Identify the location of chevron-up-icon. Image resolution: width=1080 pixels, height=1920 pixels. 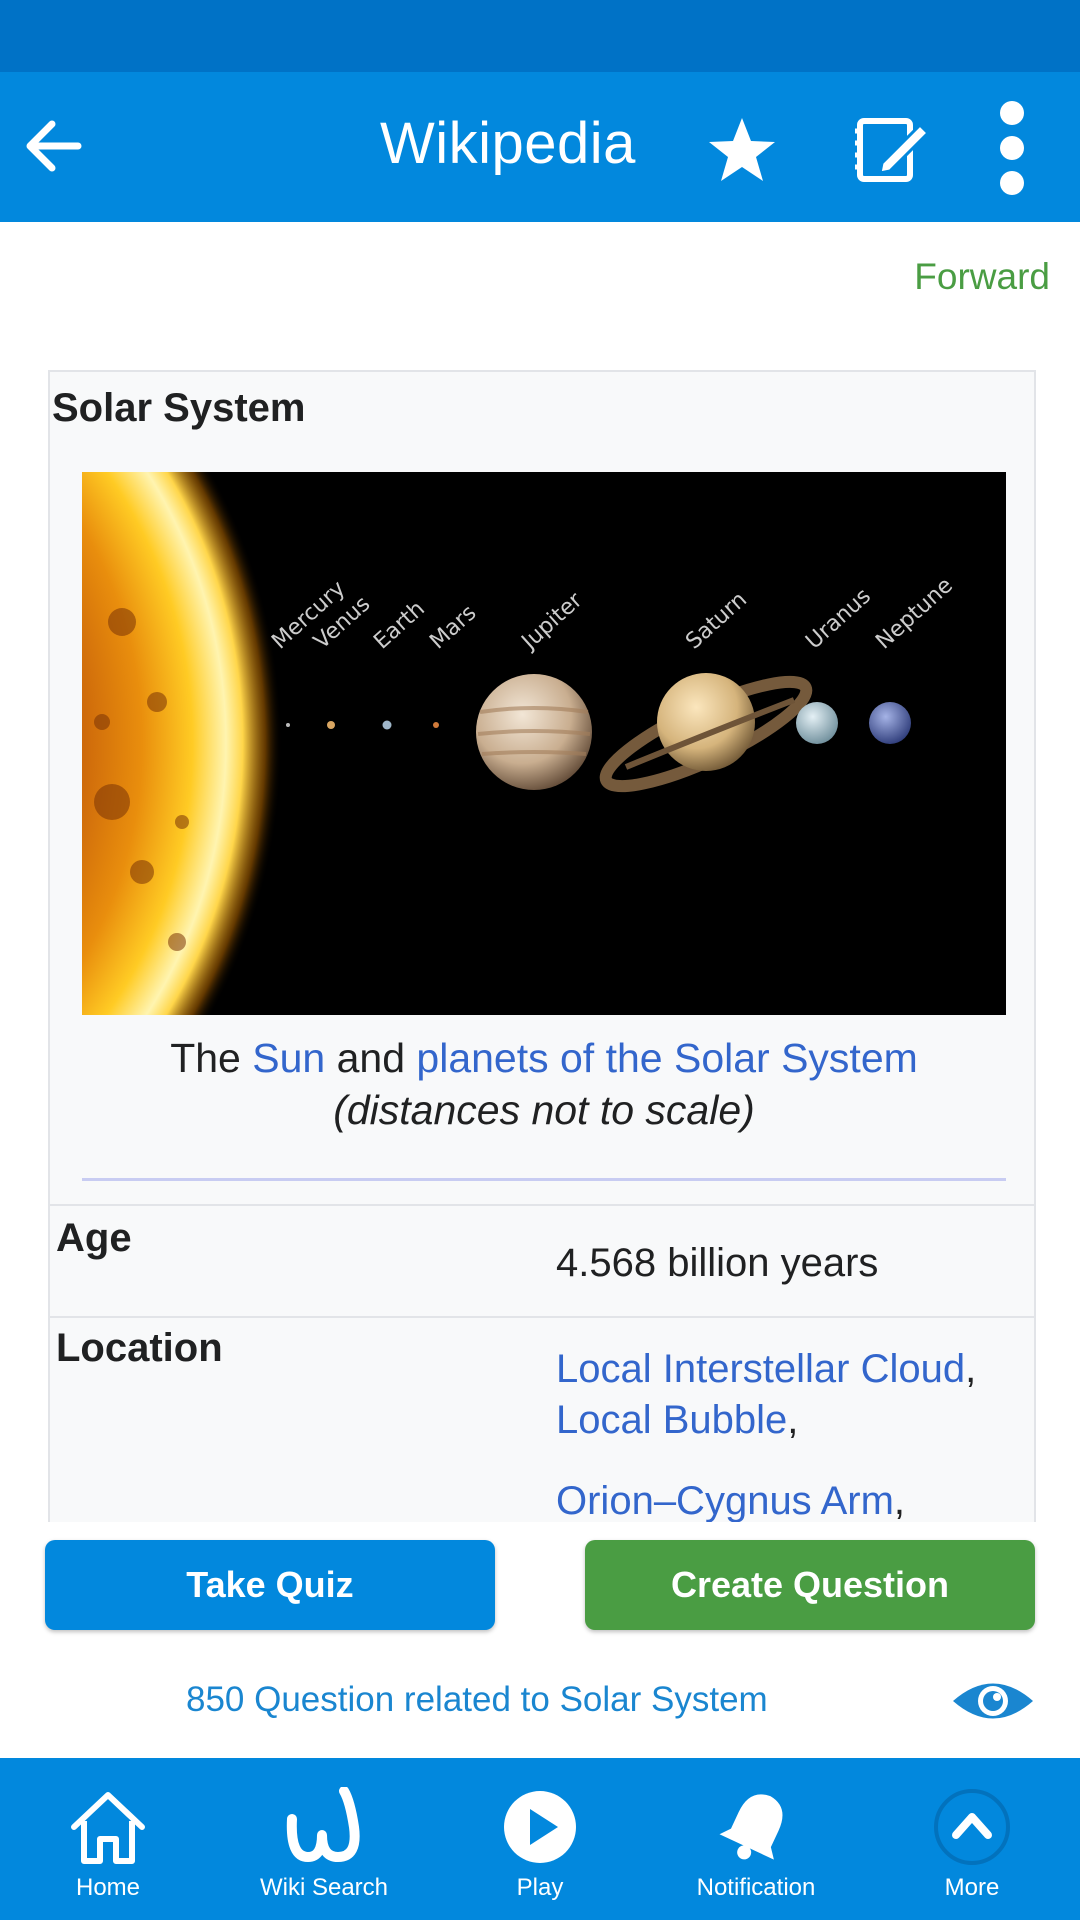
(972, 1827).